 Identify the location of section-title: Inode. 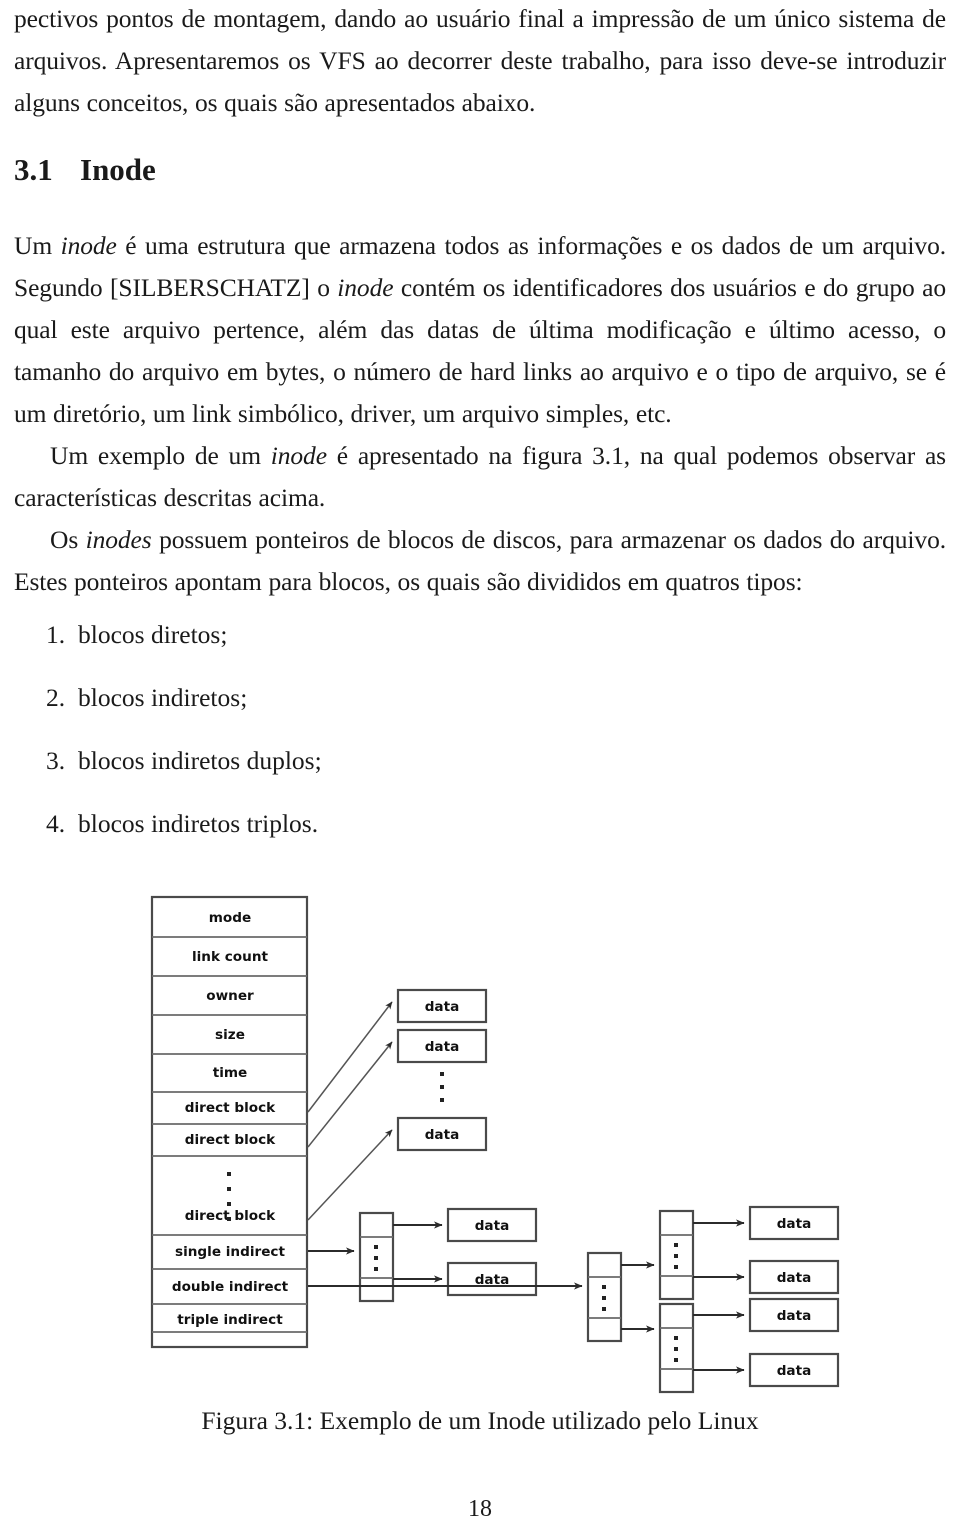
(118, 169).